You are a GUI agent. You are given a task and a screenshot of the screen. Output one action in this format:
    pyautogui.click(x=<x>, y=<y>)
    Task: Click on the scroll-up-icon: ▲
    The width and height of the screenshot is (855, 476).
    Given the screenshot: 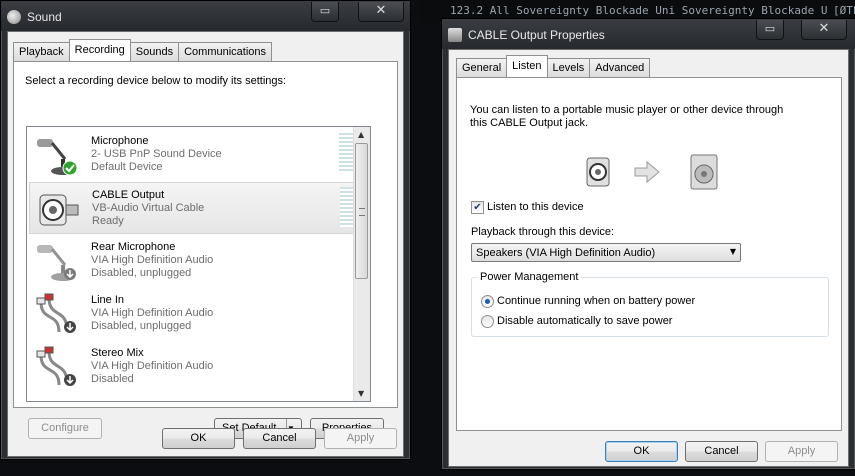 What is the action you would take?
    pyautogui.click(x=361, y=134)
    